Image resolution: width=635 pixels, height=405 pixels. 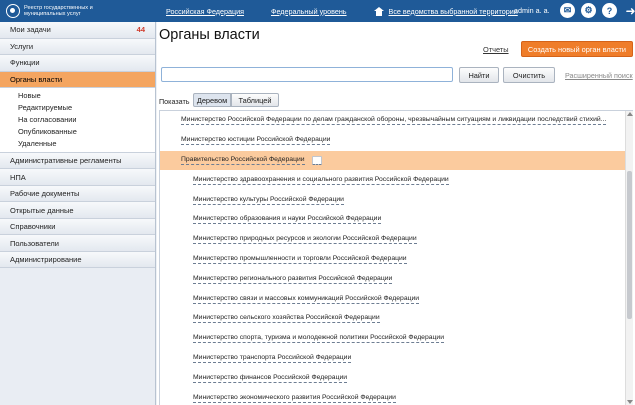 What do you see at coordinates (599, 75) in the screenshot?
I see `advanced-search-link: Расширенный поиск` at bounding box center [599, 75].